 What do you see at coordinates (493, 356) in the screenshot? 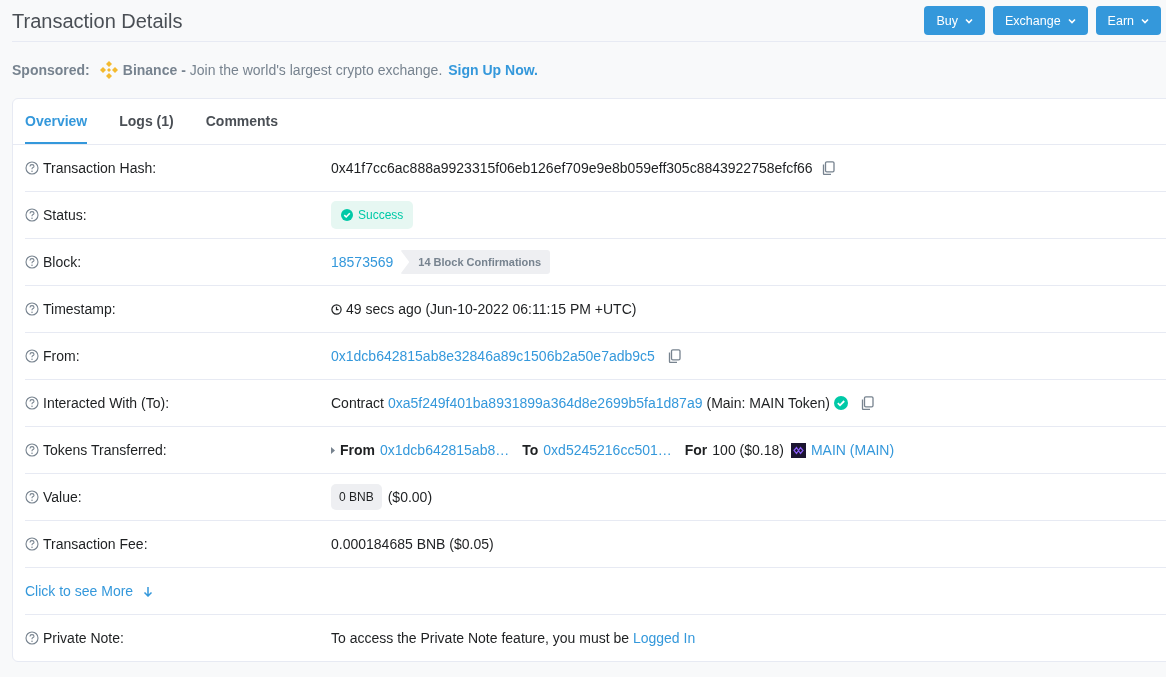
I see `address-link: 0x1dcb642815ab8e32846a89c1506b2a50e7adb9c5` at bounding box center [493, 356].